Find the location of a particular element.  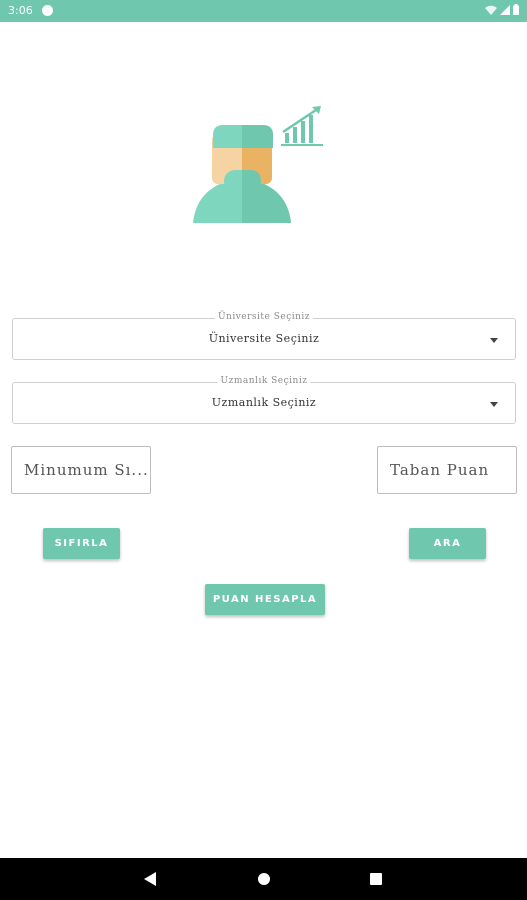

search-button: ARA is located at coordinates (447, 543).